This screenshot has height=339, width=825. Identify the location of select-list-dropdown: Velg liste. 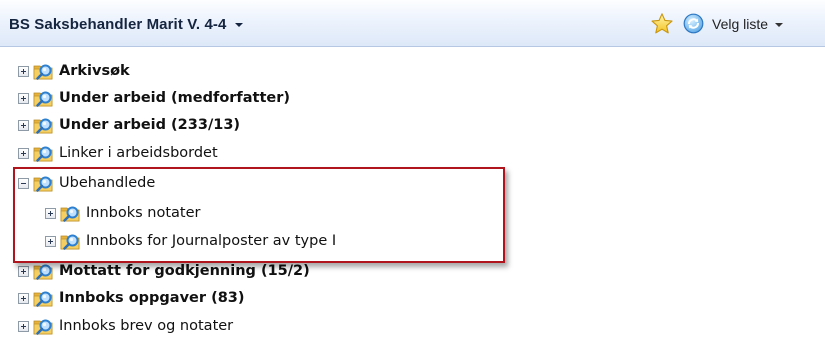
(748, 24).